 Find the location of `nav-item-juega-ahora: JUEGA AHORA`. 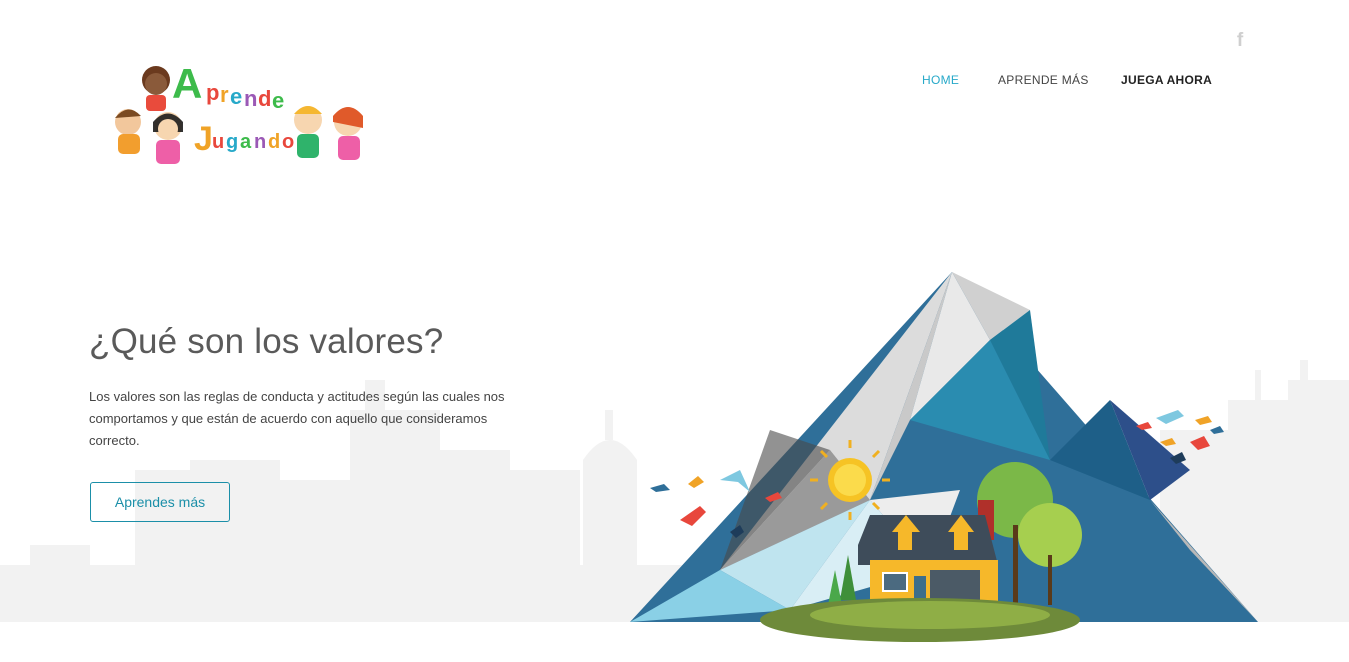

nav-item-juega-ahora: JUEGA AHORA is located at coordinates (1166, 80).